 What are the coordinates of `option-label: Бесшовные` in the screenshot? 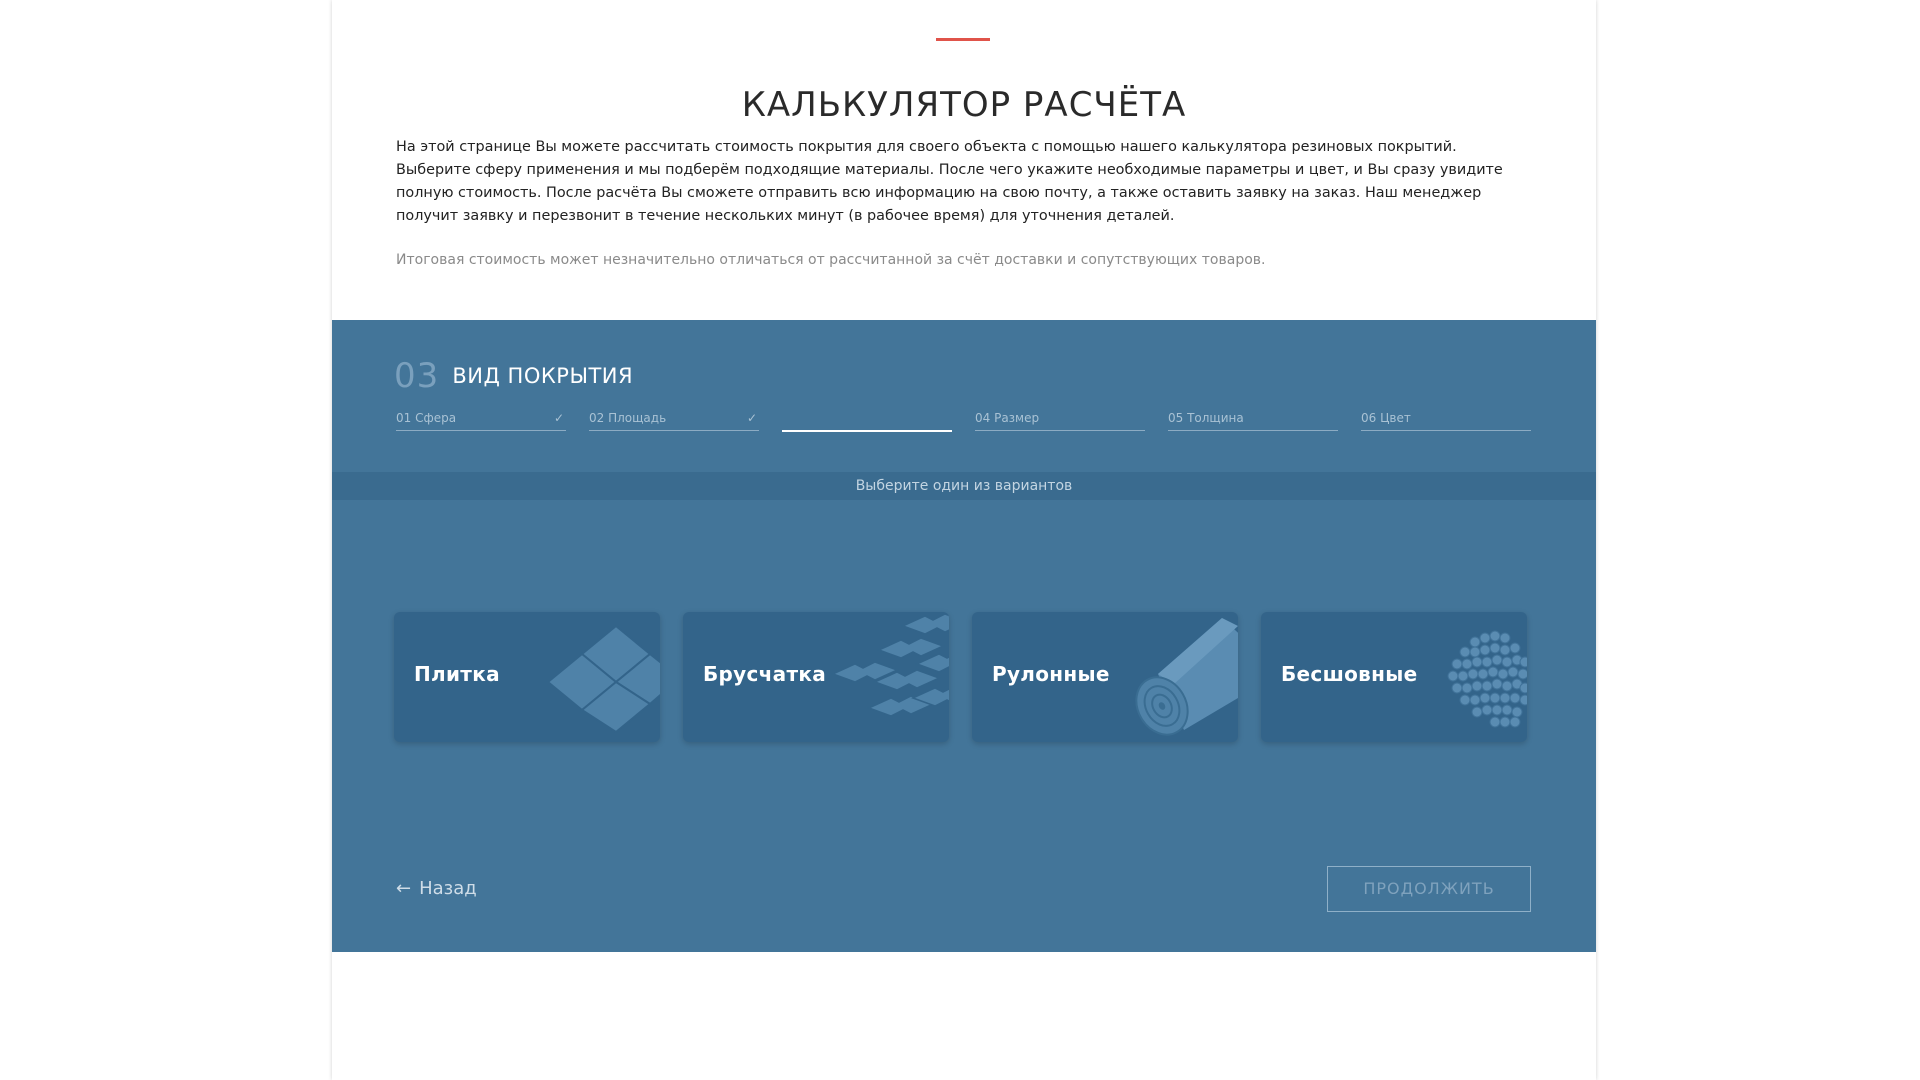 It's located at (1349, 674).